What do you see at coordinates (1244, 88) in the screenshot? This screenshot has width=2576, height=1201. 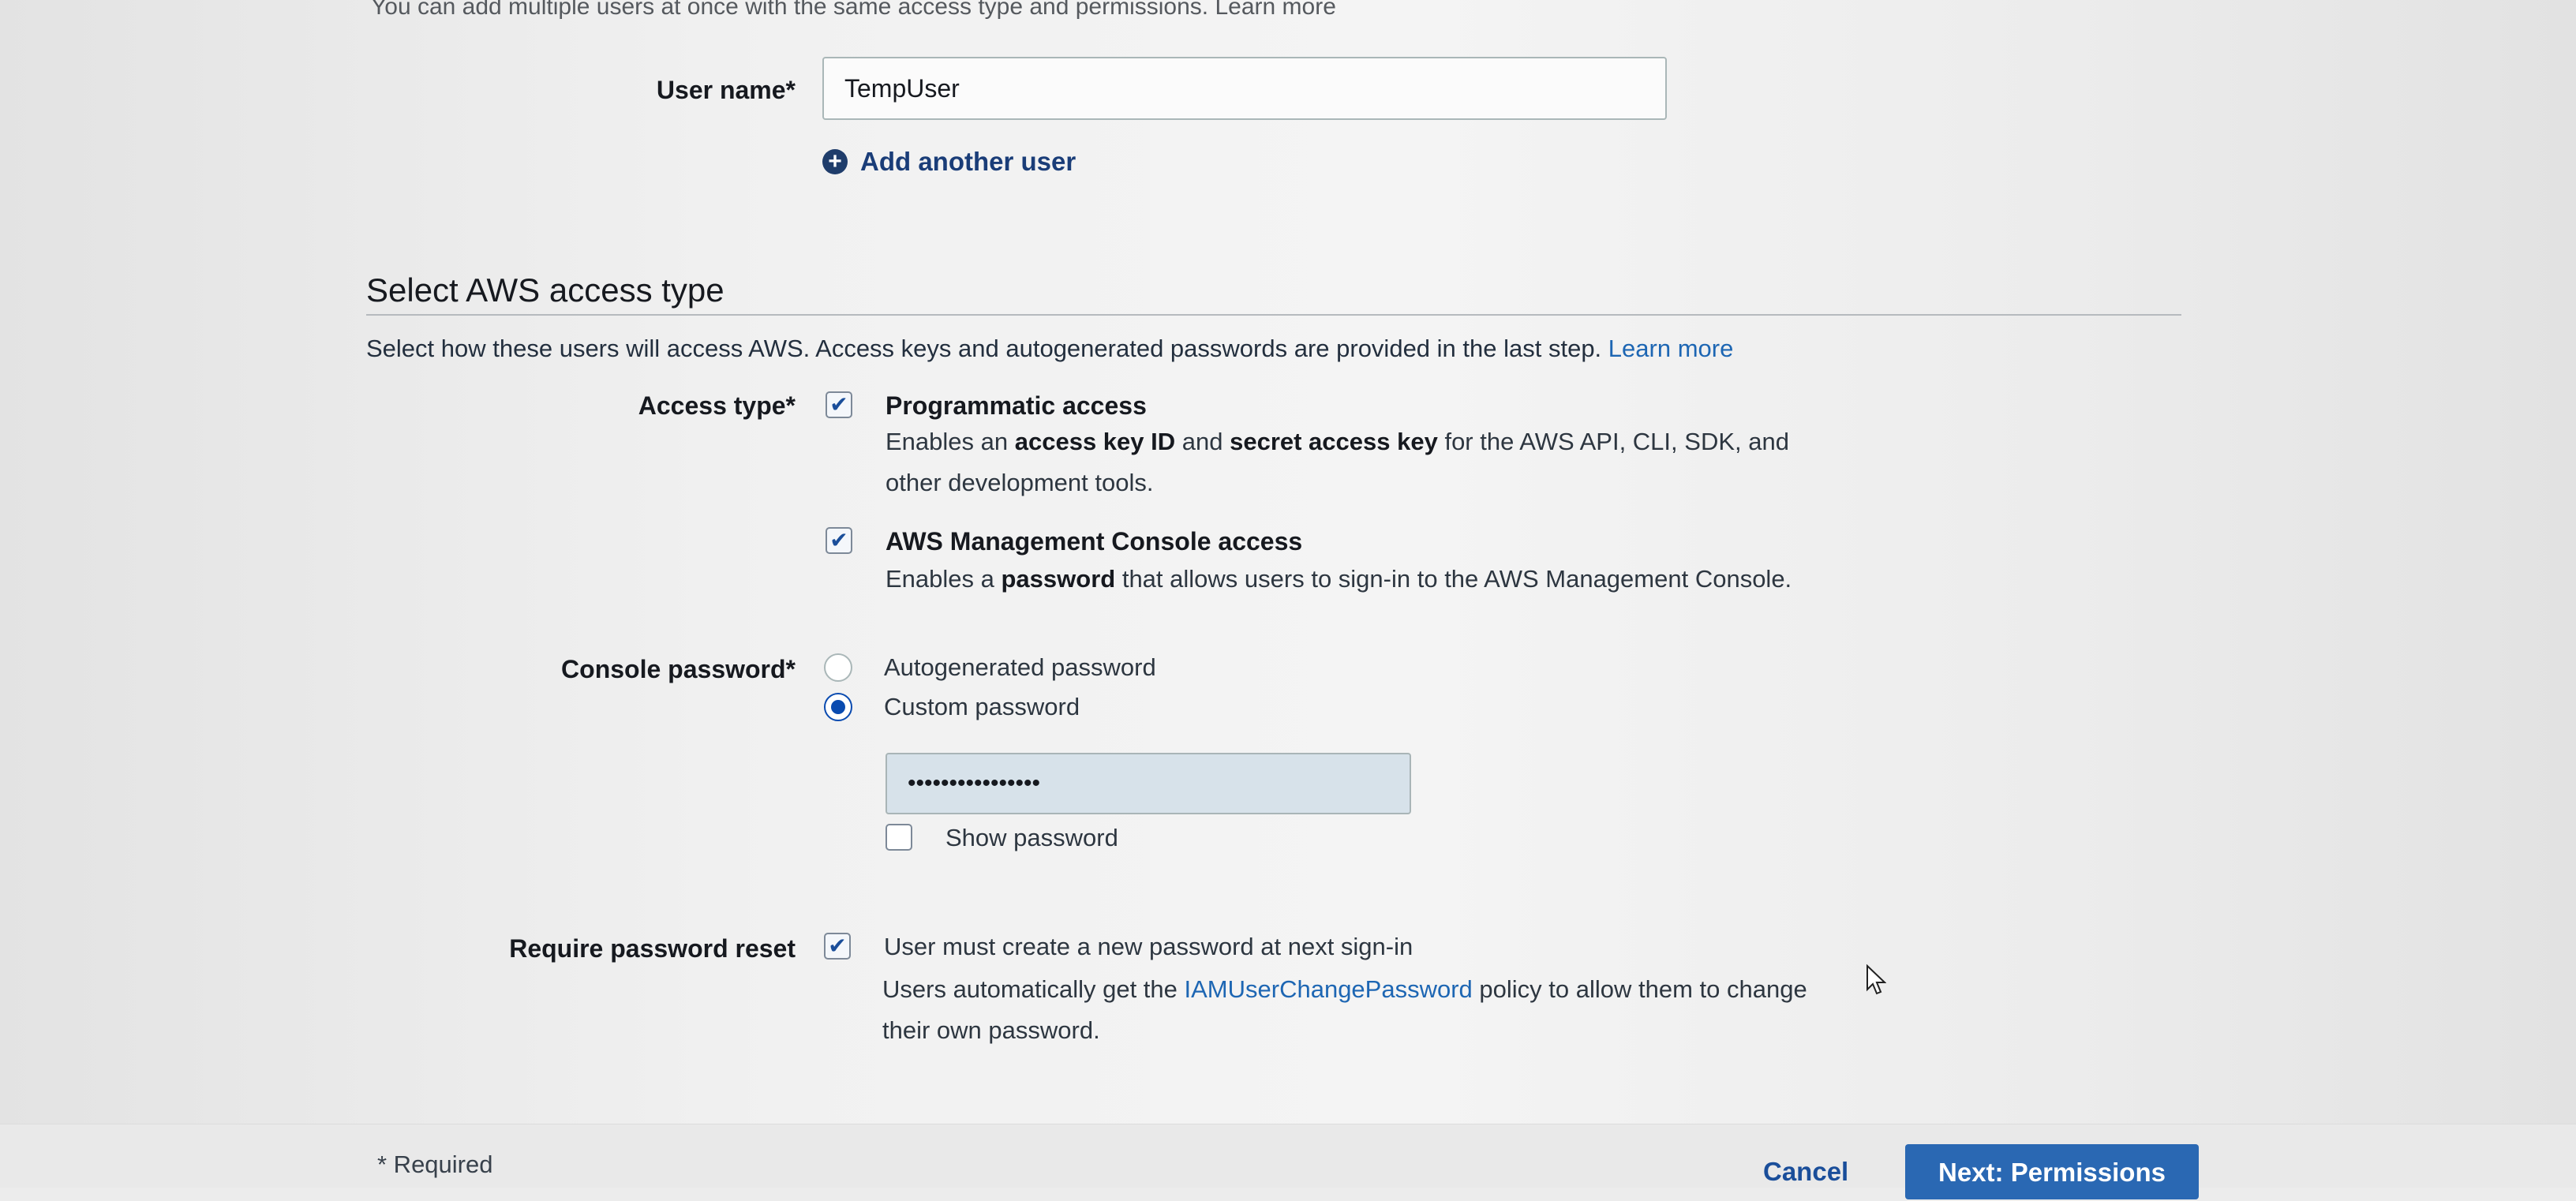 I see `user-name-input` at bounding box center [1244, 88].